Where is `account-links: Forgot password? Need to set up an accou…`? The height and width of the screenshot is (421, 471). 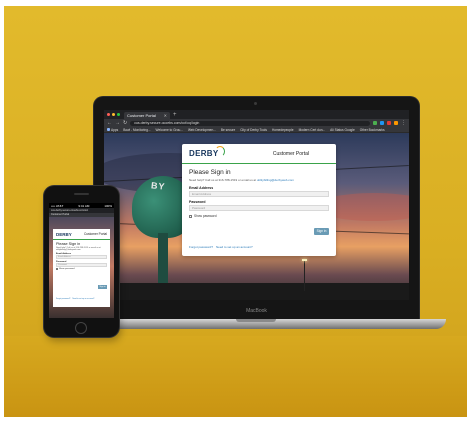
account-links: Forgot password? Need to set up an accou… is located at coordinates (221, 247).